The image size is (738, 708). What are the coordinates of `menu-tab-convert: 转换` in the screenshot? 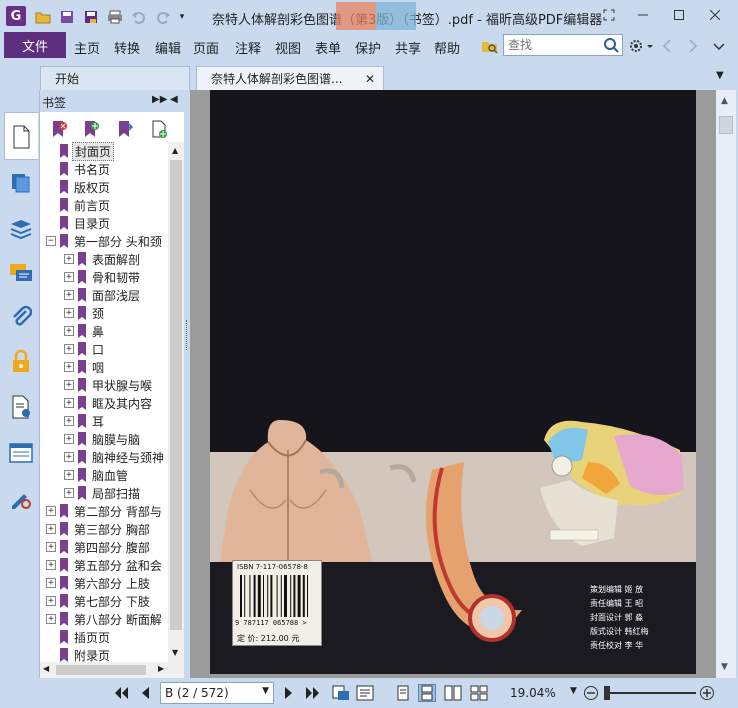 It's located at (127, 47).